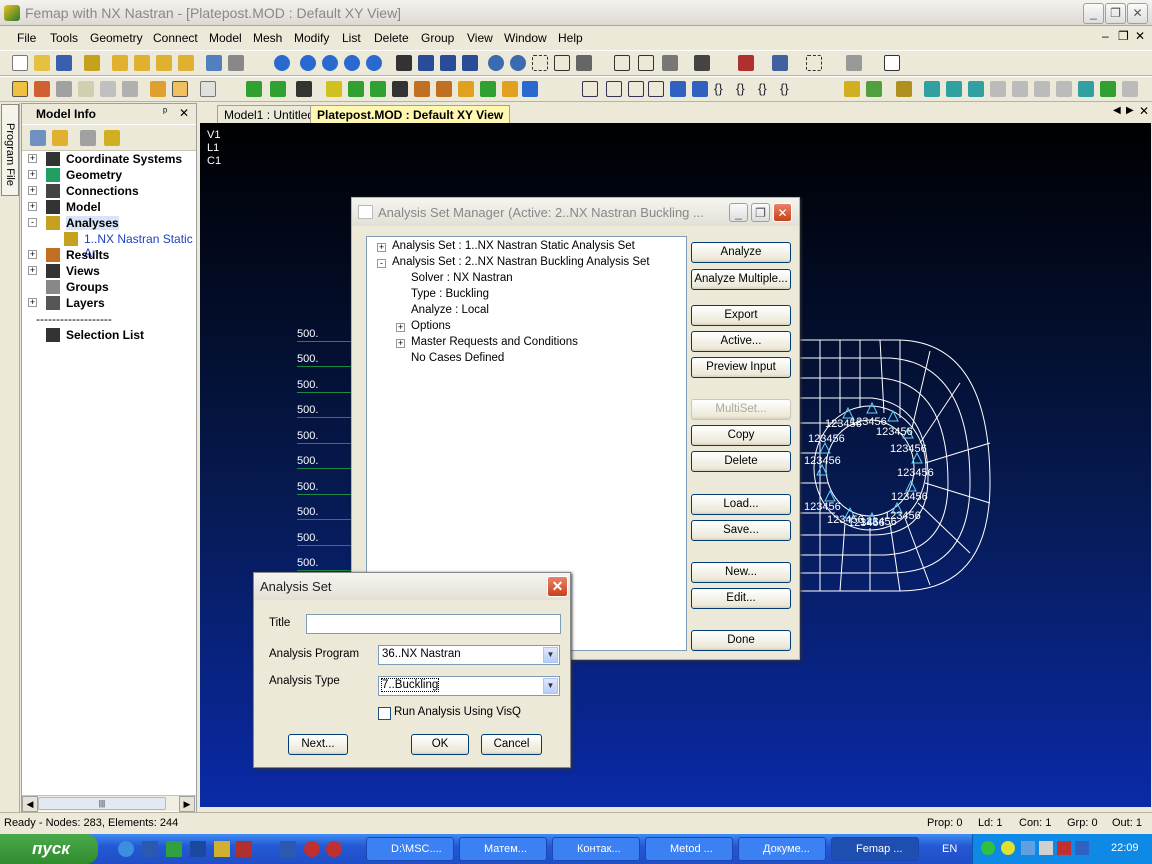  What do you see at coordinates (874, 89) in the screenshot?
I see `wizard-2-icon` at bounding box center [874, 89].